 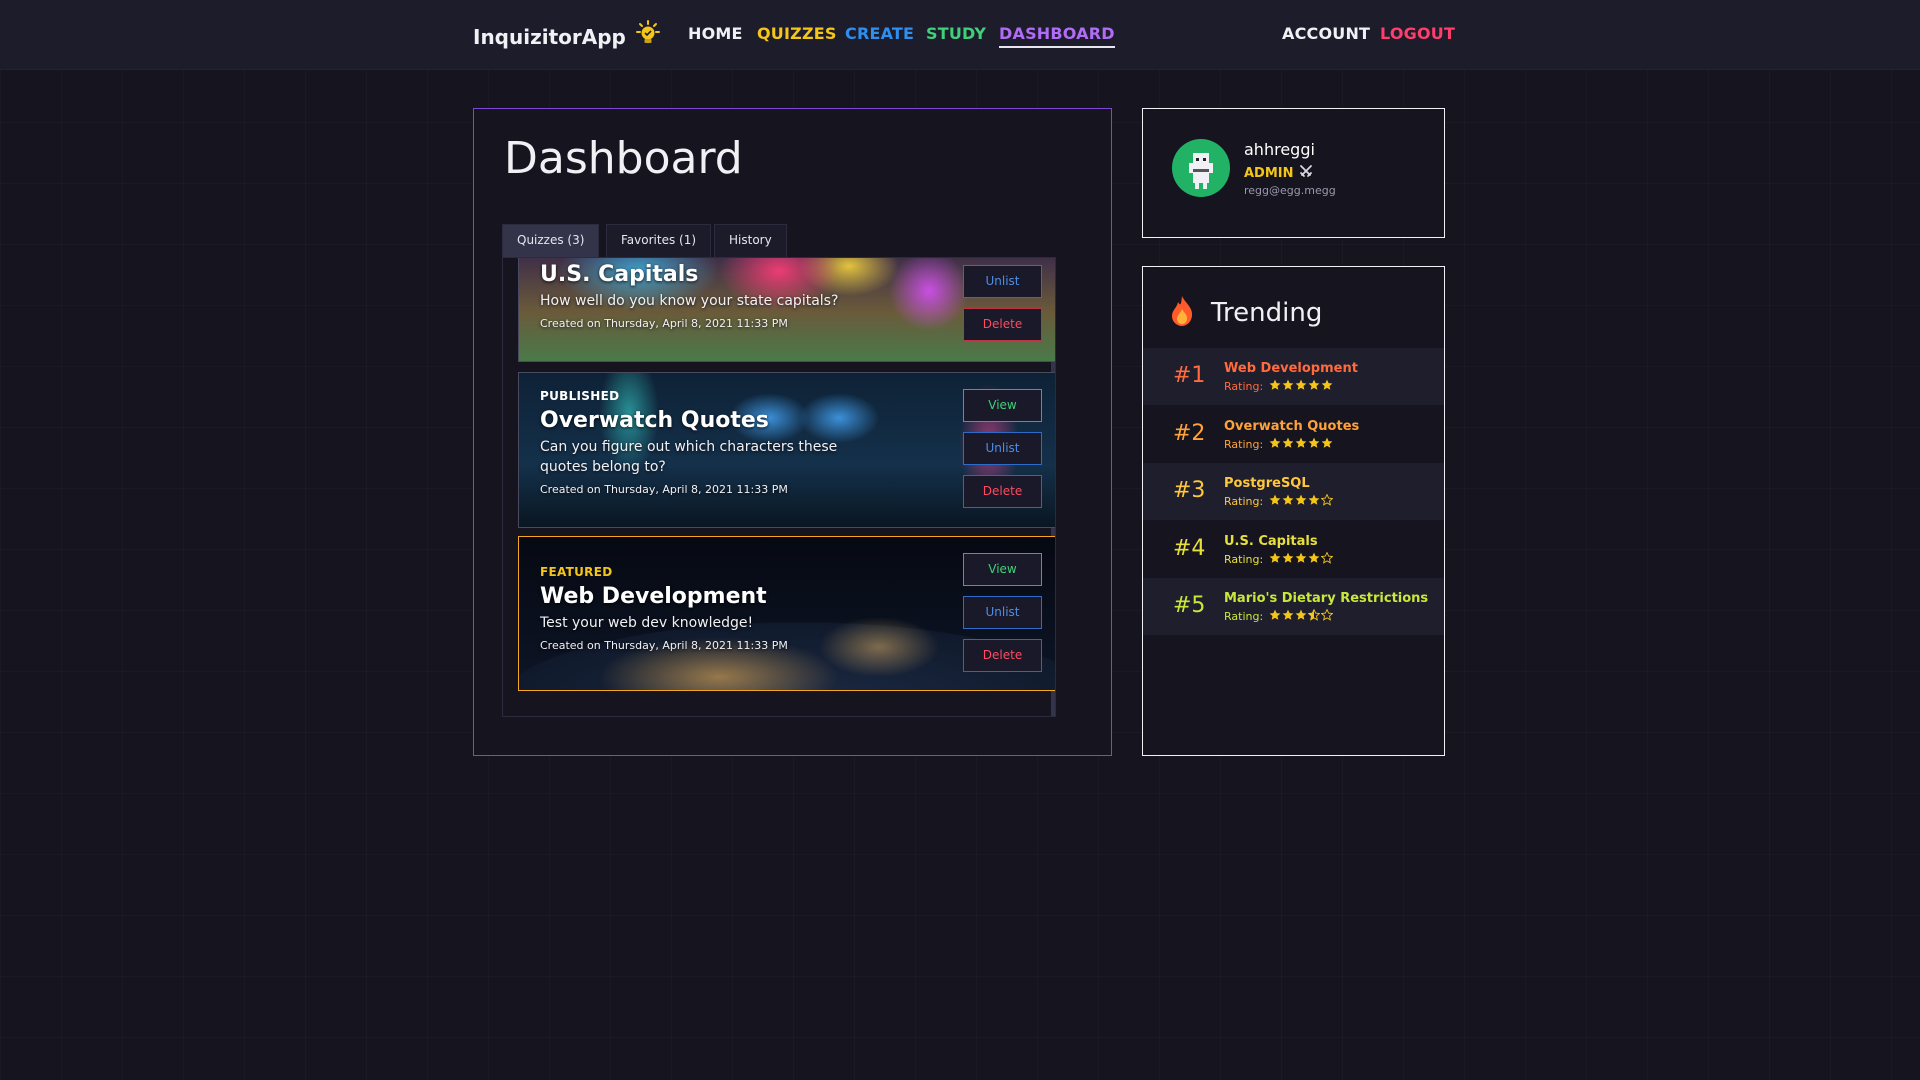 I want to click on trending-item: #4 U.S. Capitals Rating:, so click(x=1293, y=549).